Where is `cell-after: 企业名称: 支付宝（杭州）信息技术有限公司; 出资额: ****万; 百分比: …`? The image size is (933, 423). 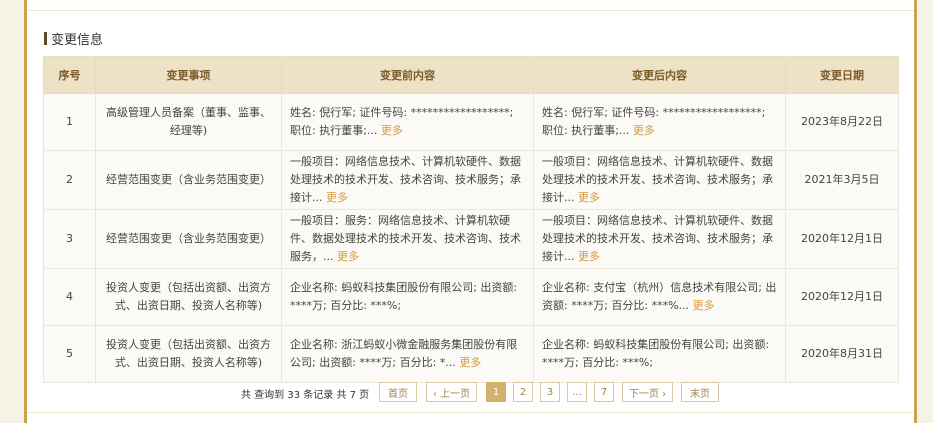 cell-after: 企业名称: 支付宝（杭州）信息技术有限公司; 出资额: ****万; 百分比: … is located at coordinates (659, 297).